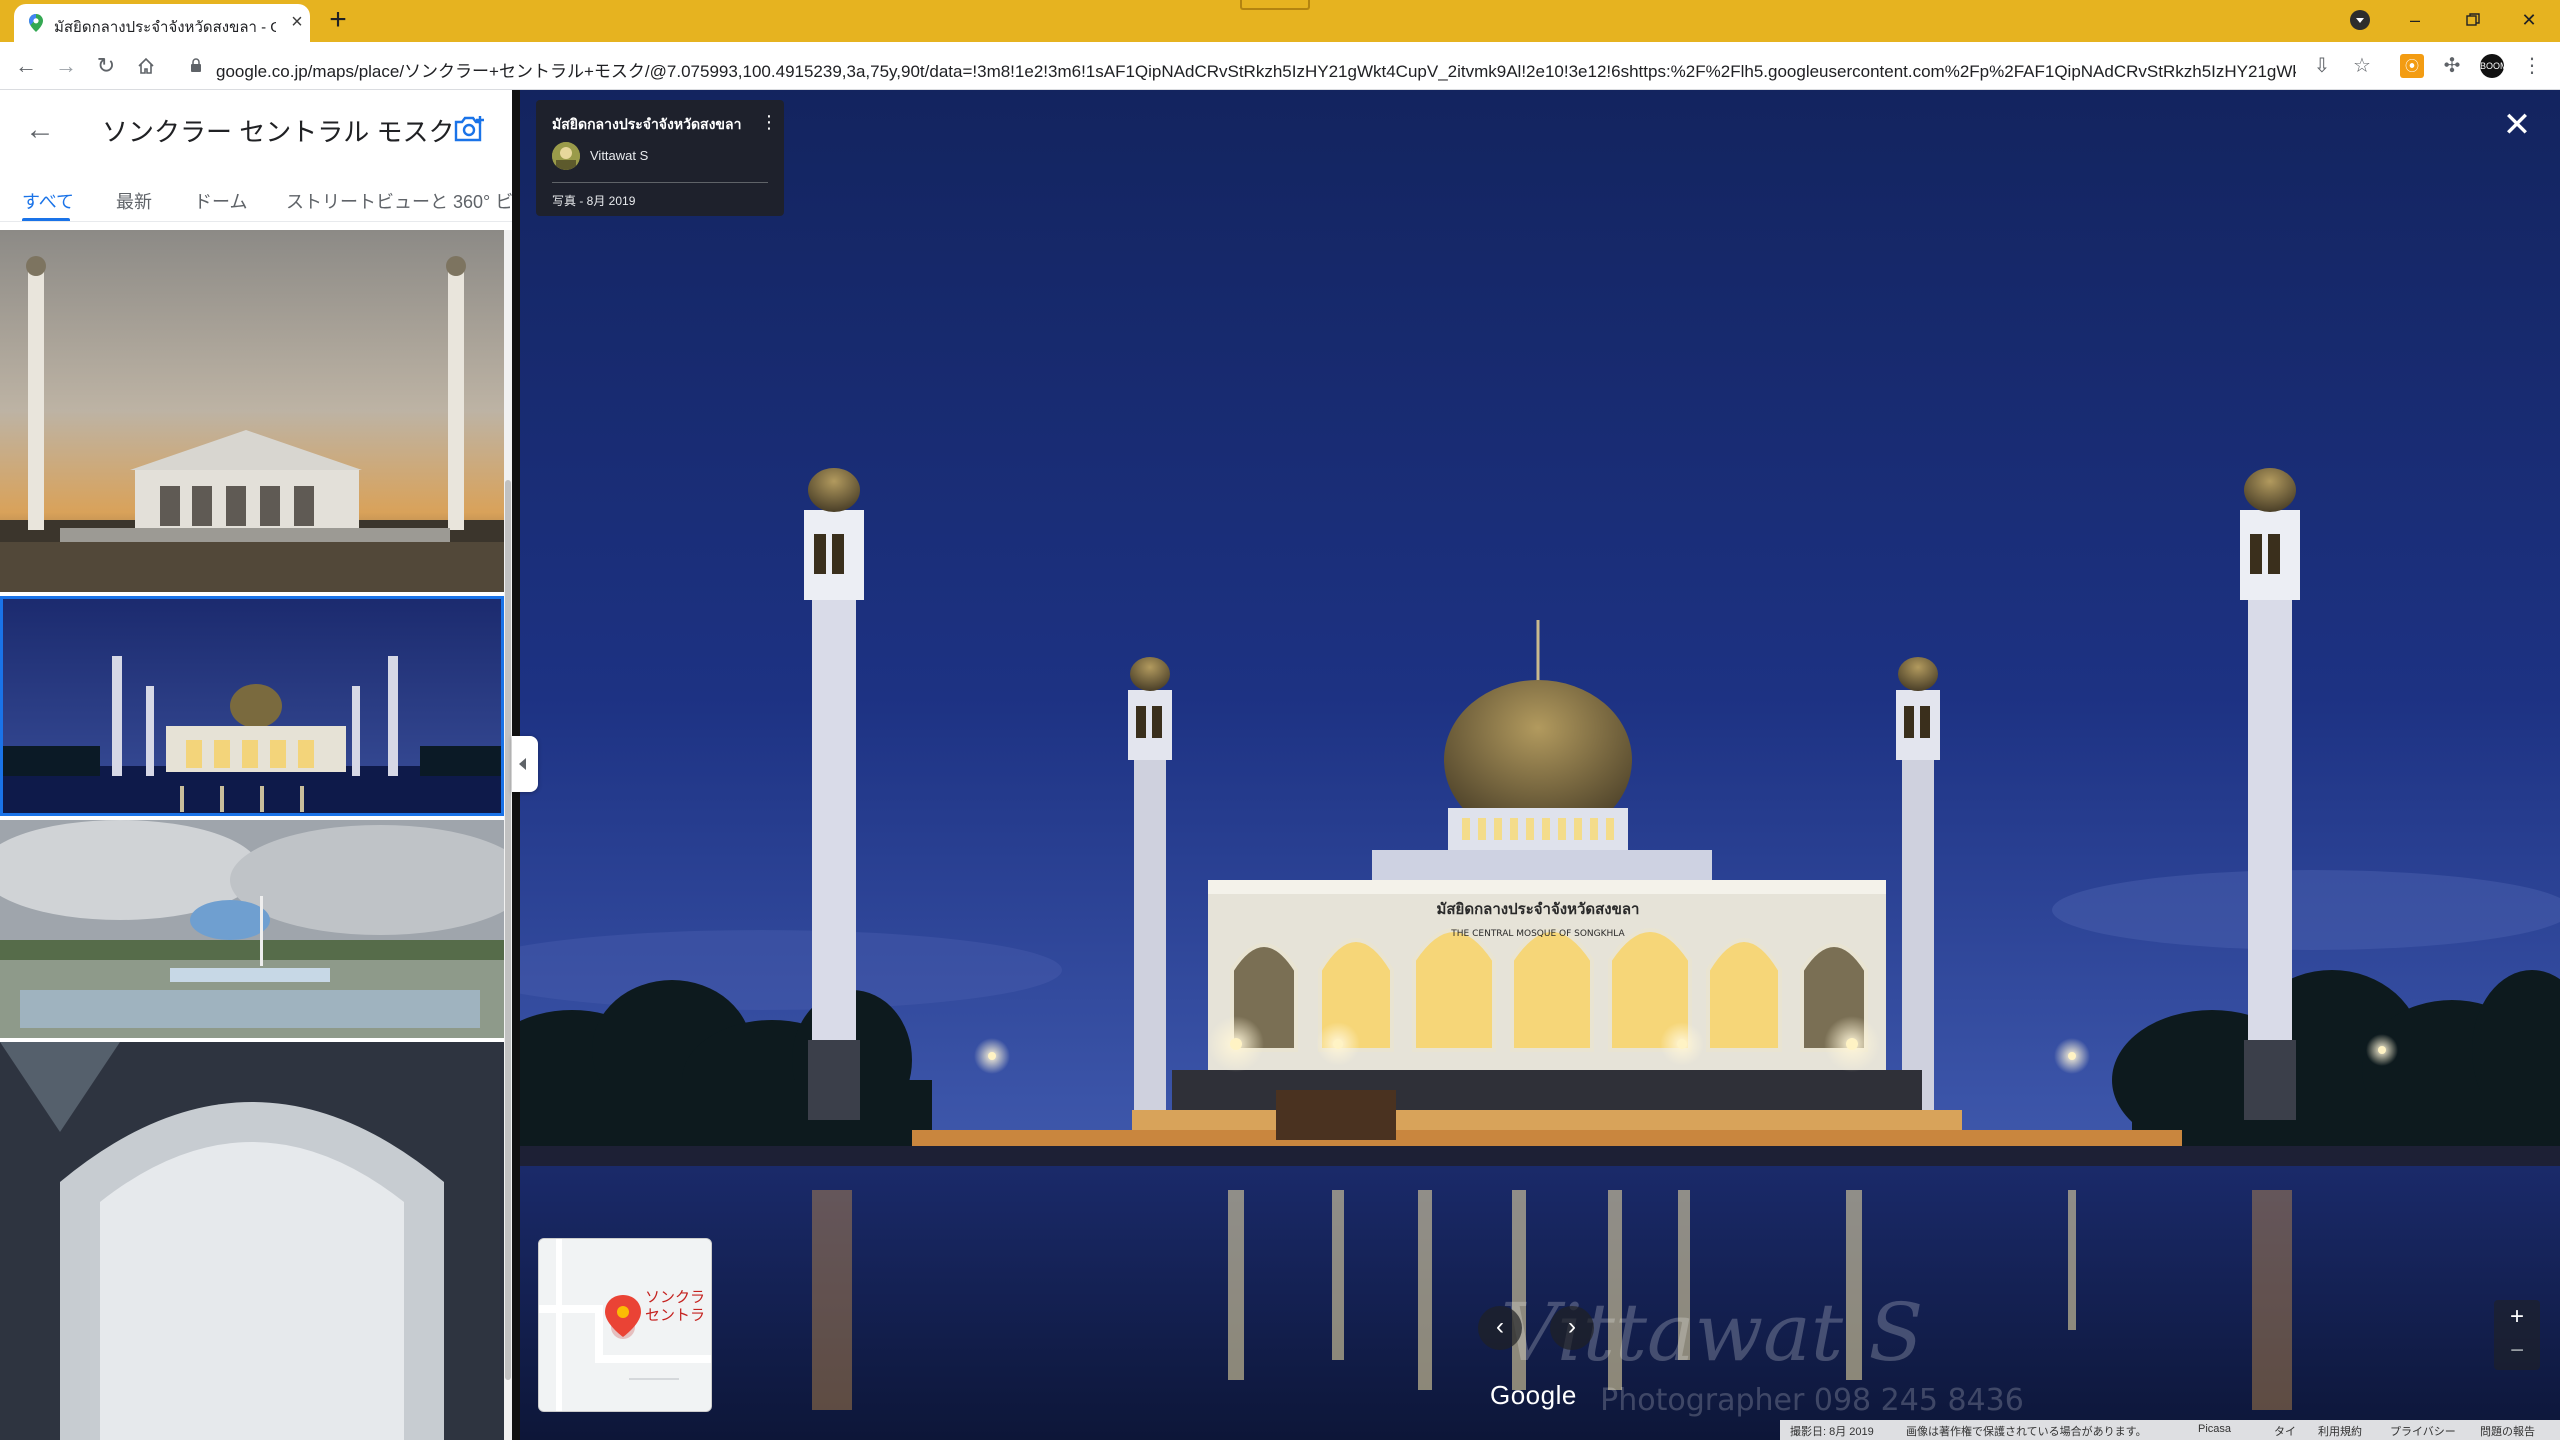 The image size is (2560, 1440). What do you see at coordinates (338, 21) in the screenshot?
I see `new-tab-icon: +` at bounding box center [338, 21].